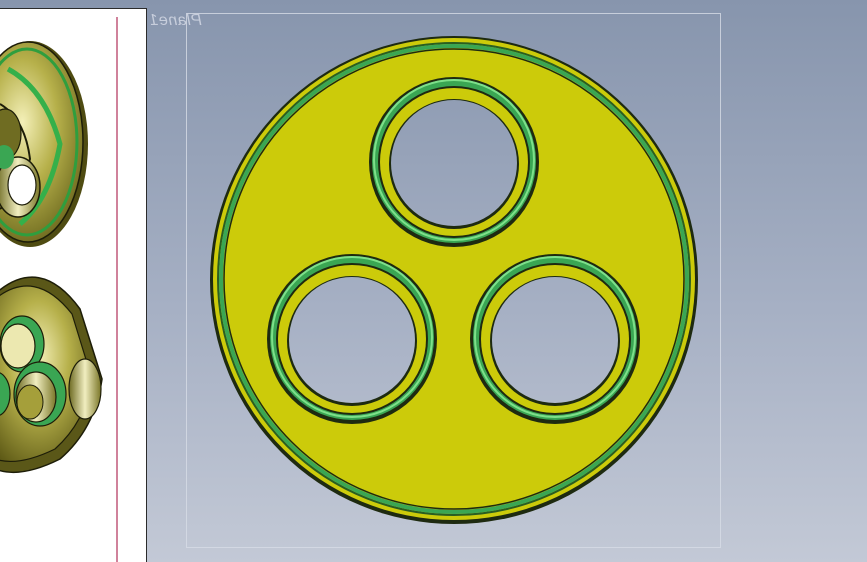 The height and width of the screenshot is (562, 867). What do you see at coordinates (454, 162) in the screenshot?
I see `hole-top` at bounding box center [454, 162].